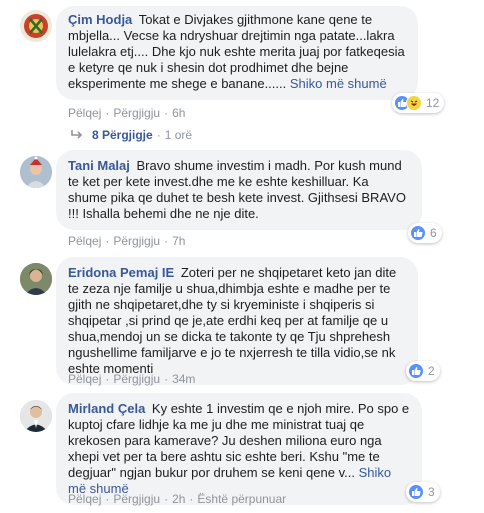 The width and height of the screenshot is (484, 513). I want to click on reply-arrow-icon, so click(77, 134).